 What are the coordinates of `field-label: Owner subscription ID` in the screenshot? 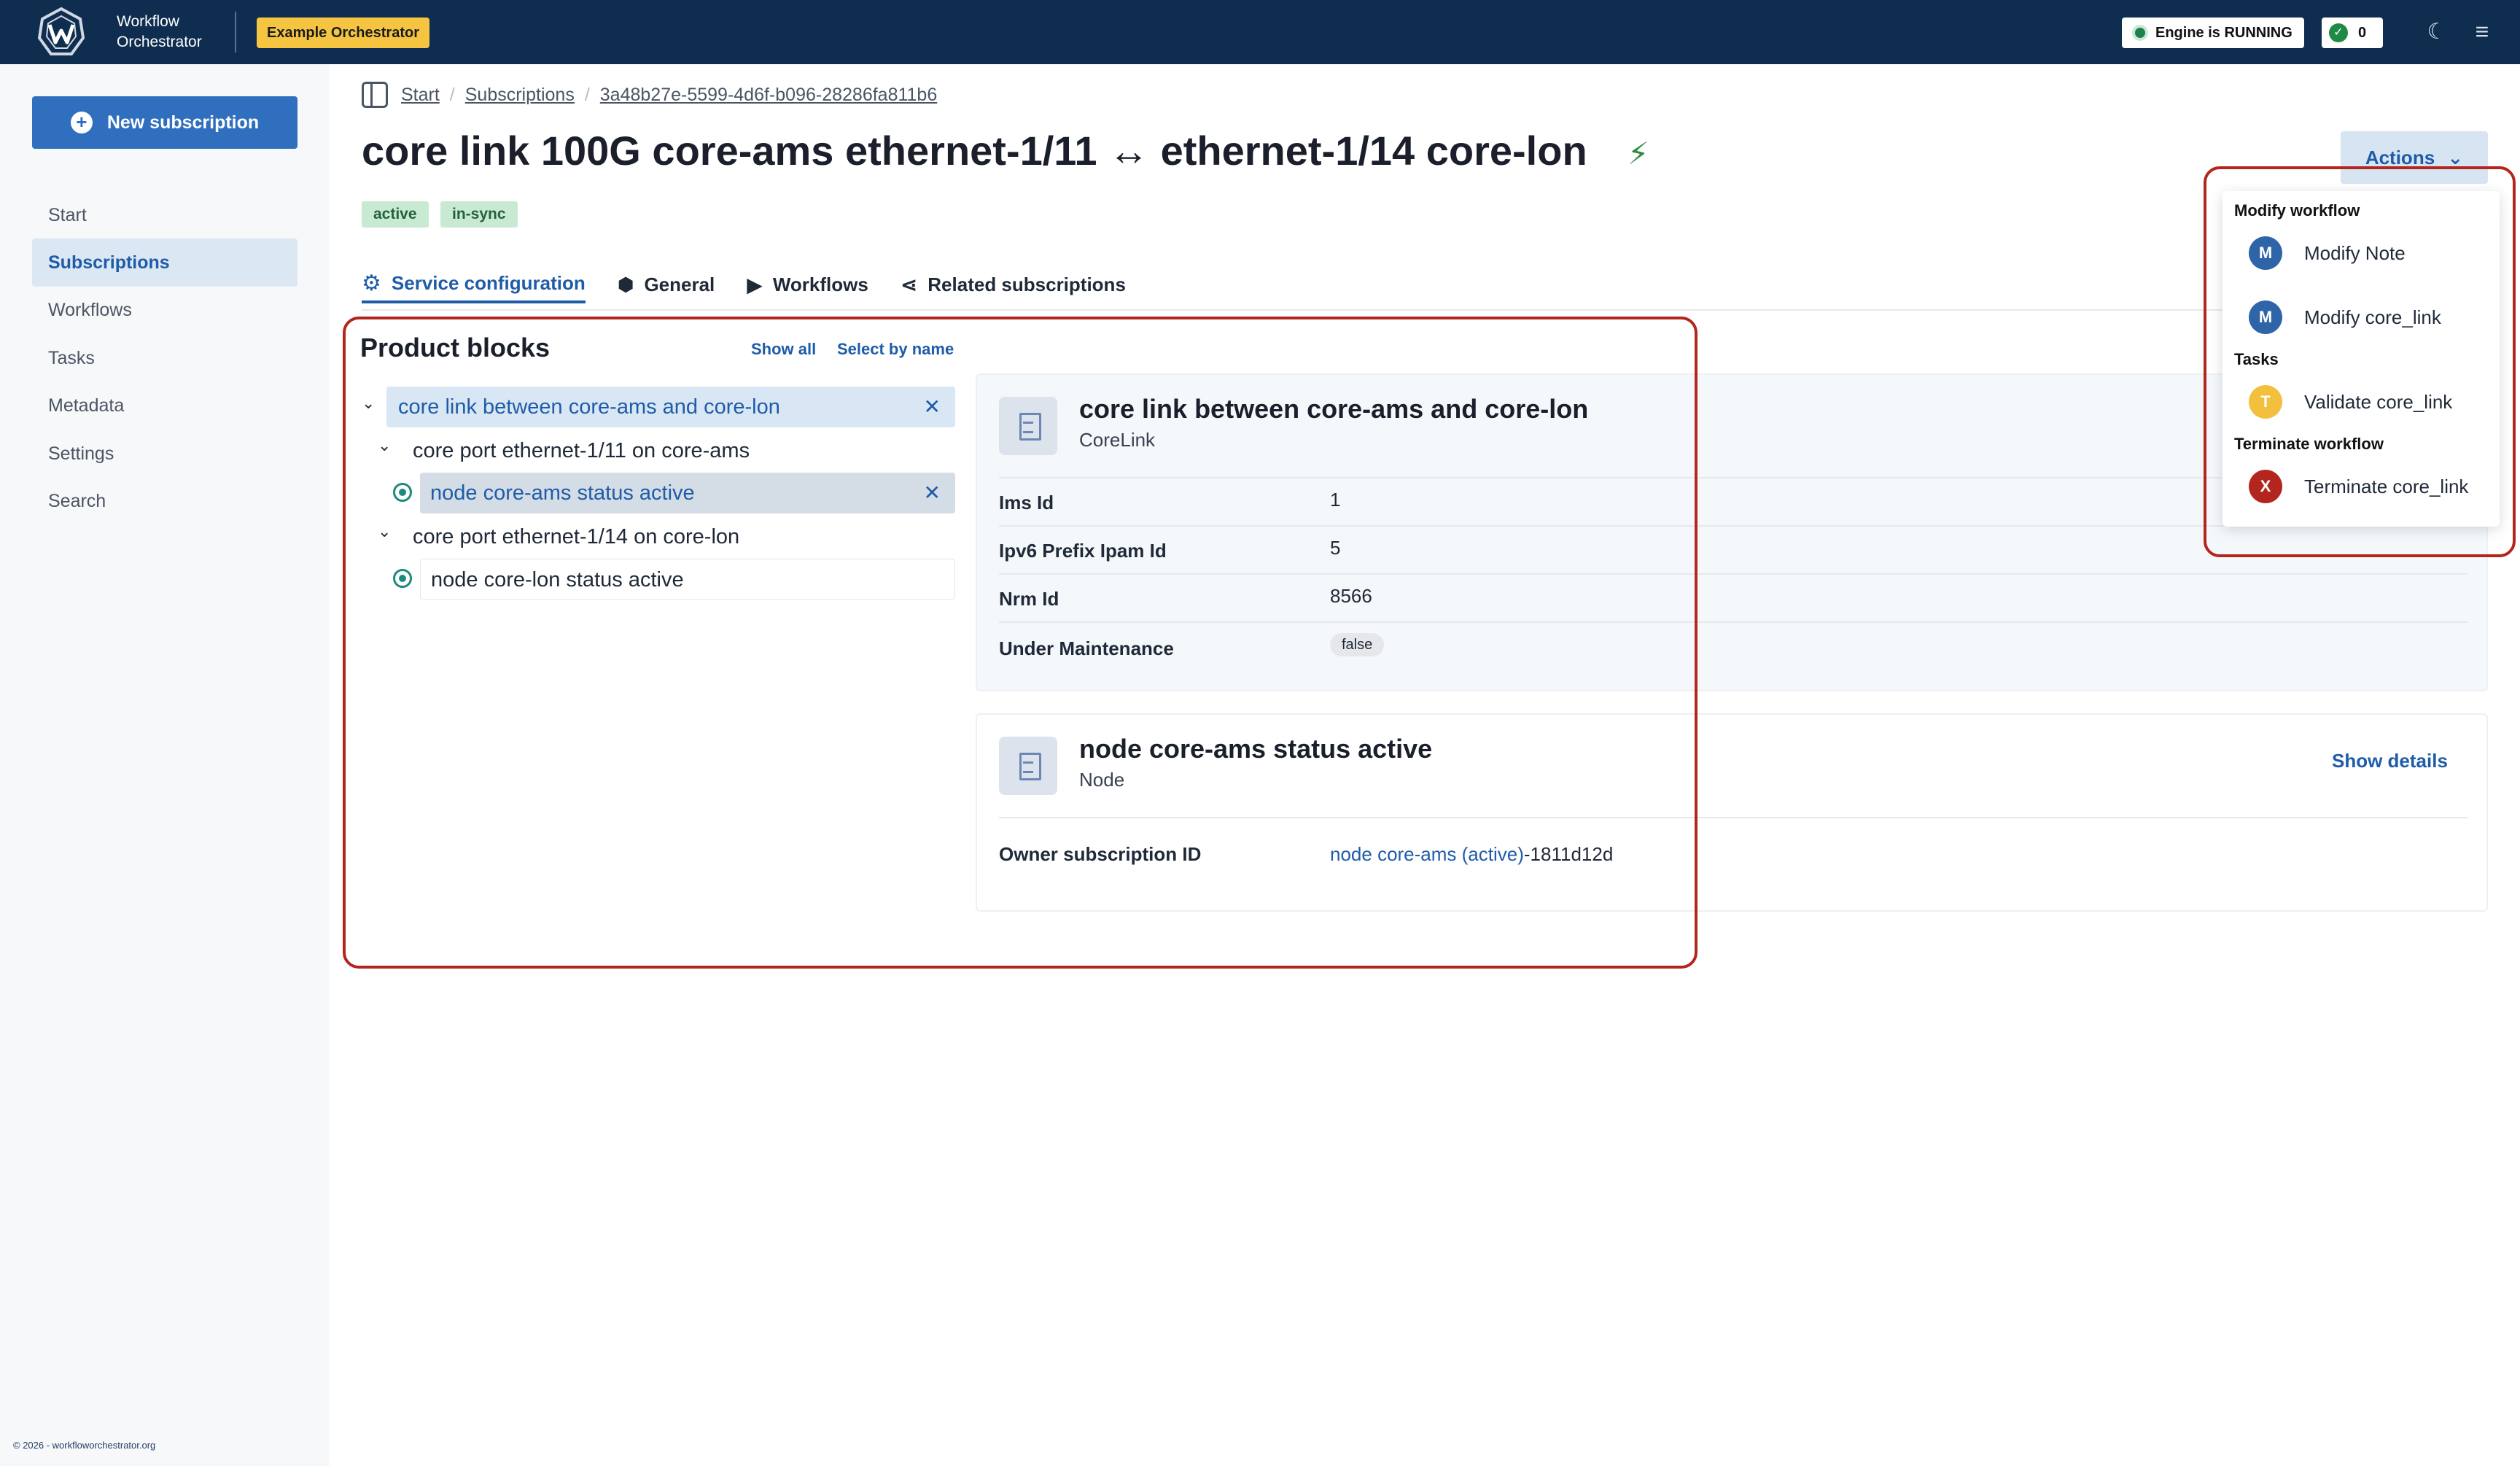 It's located at (1100, 854).